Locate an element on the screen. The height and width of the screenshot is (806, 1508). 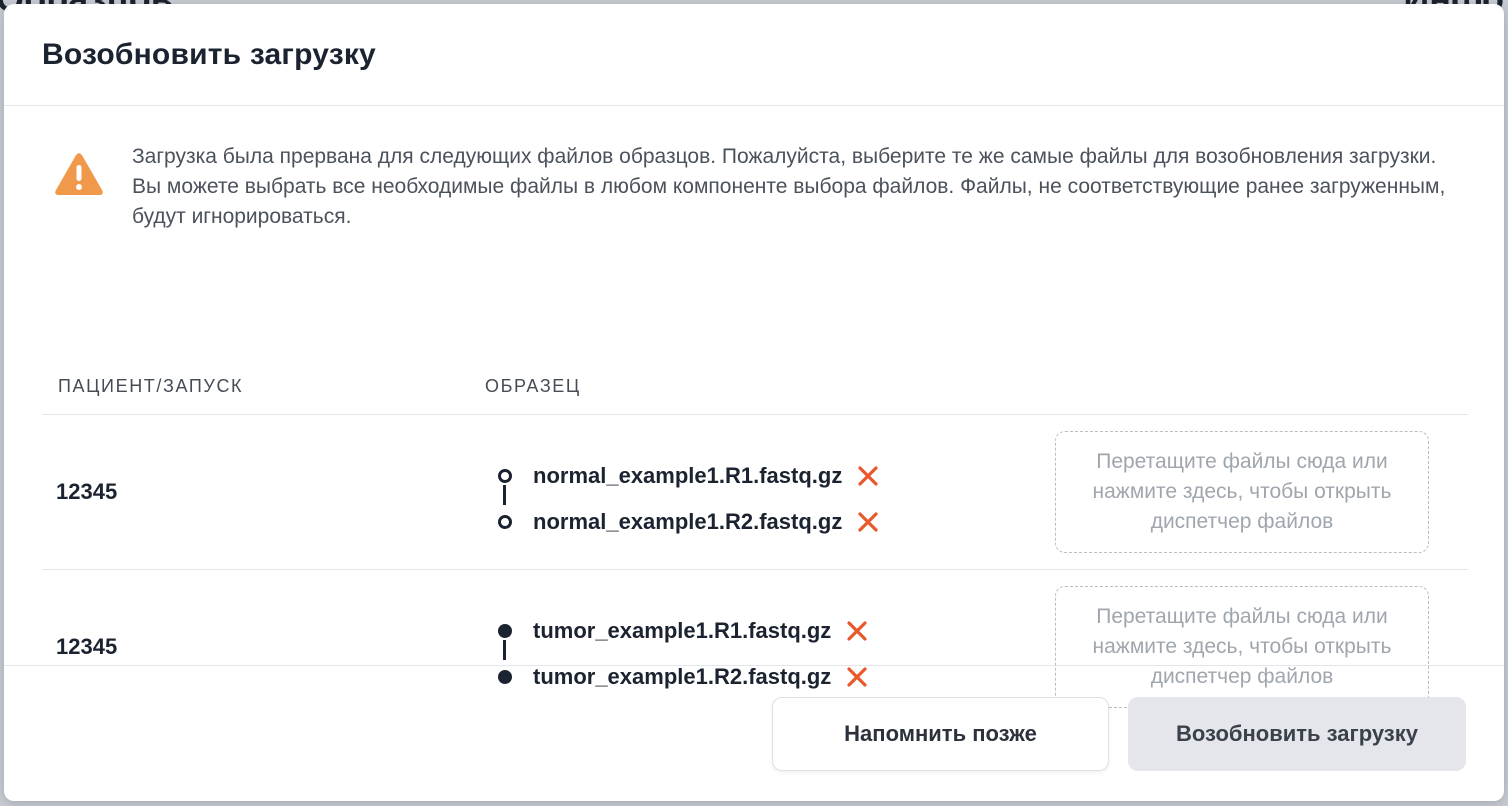
file-item: normal_example1.R1.fastq.gz is located at coordinates (689, 479).